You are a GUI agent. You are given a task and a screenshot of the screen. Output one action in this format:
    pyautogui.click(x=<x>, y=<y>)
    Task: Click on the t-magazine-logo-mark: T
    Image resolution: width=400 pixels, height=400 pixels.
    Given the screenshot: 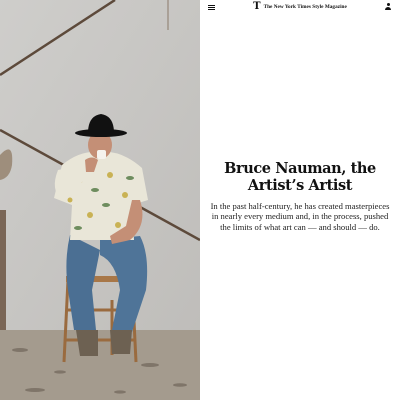 What is the action you would take?
    pyautogui.click(x=257, y=6)
    